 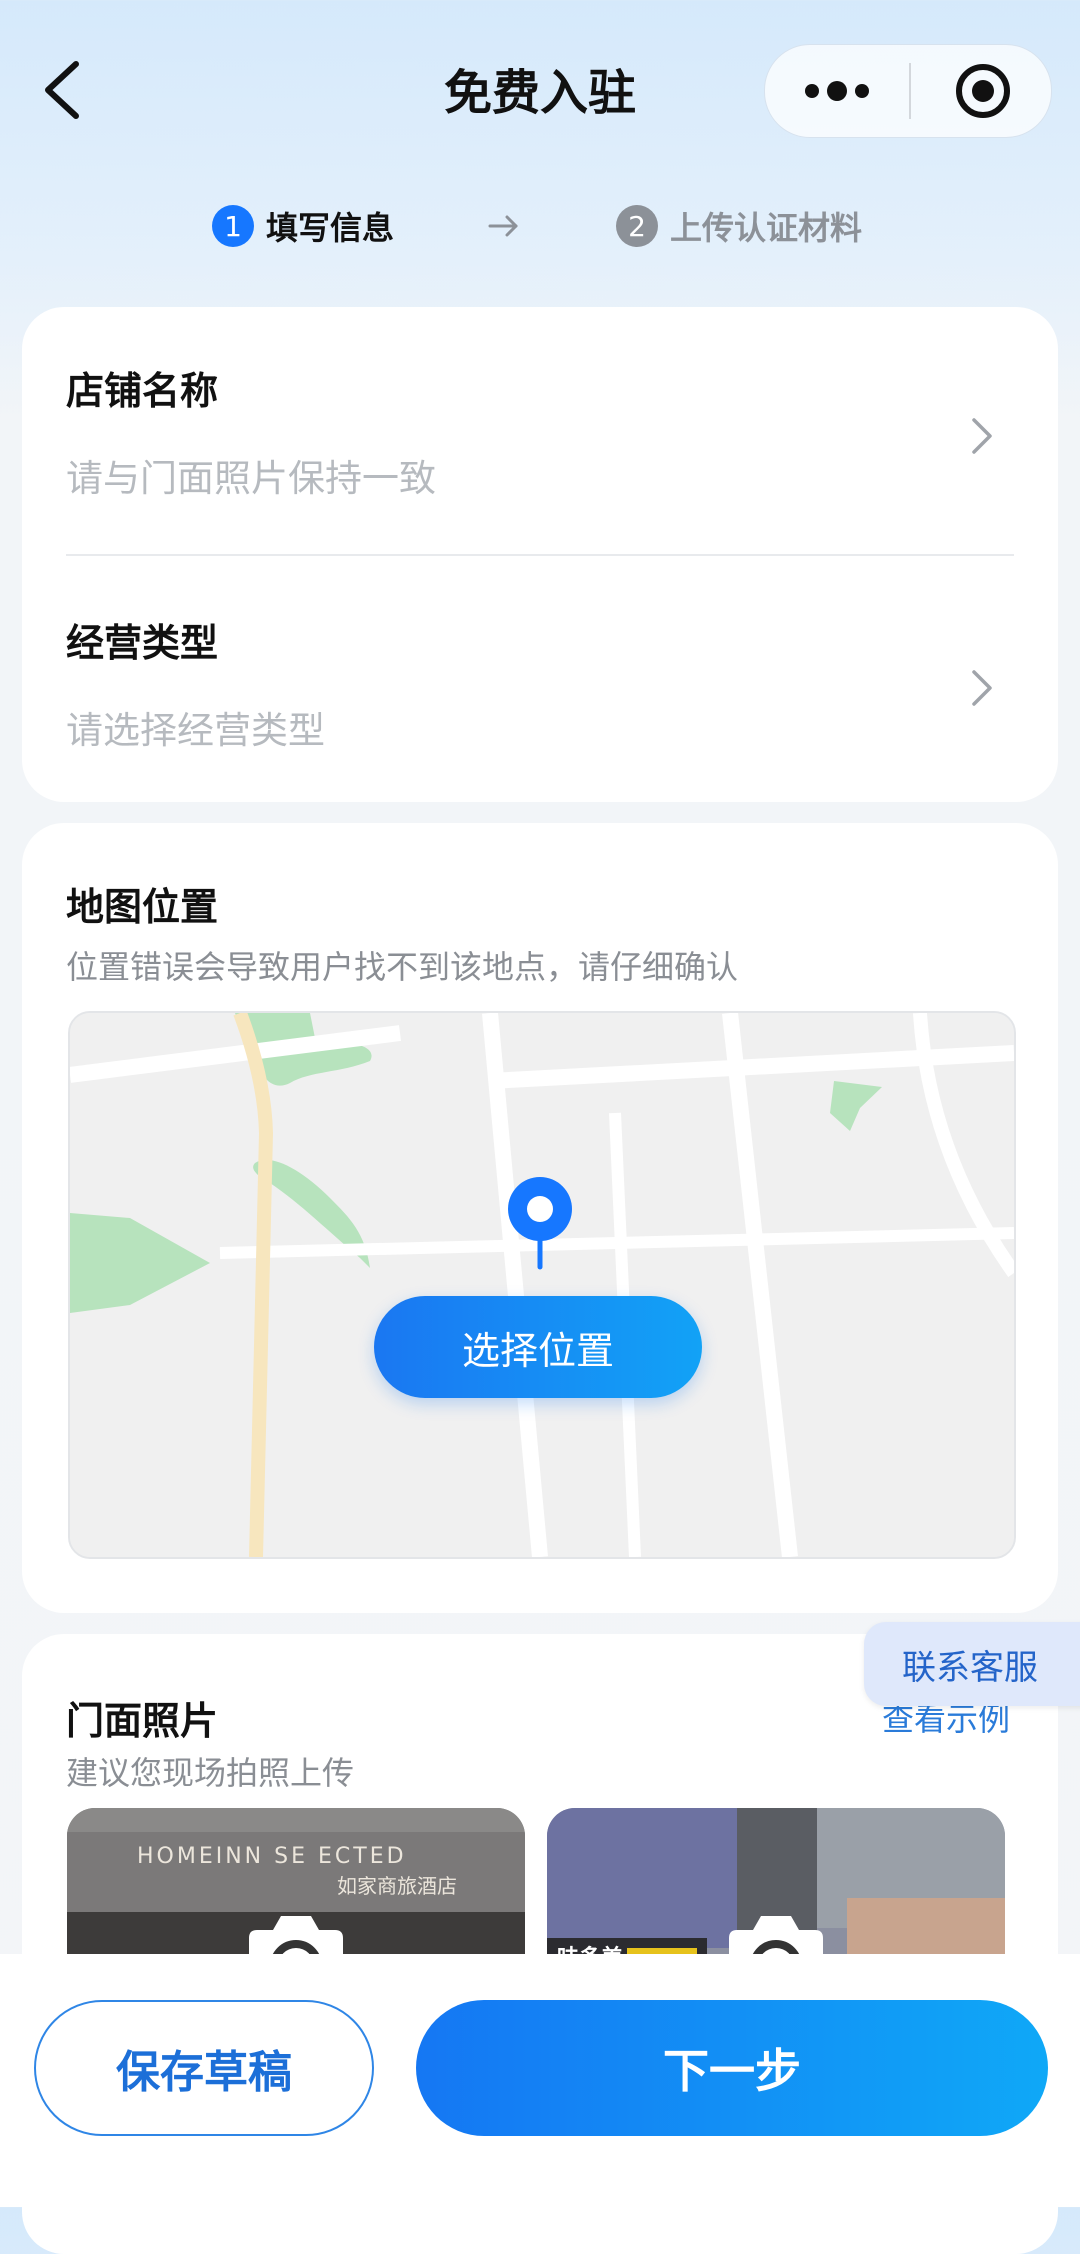 I want to click on business-type-placeholder: 请选择经营类型, so click(x=195, y=730).